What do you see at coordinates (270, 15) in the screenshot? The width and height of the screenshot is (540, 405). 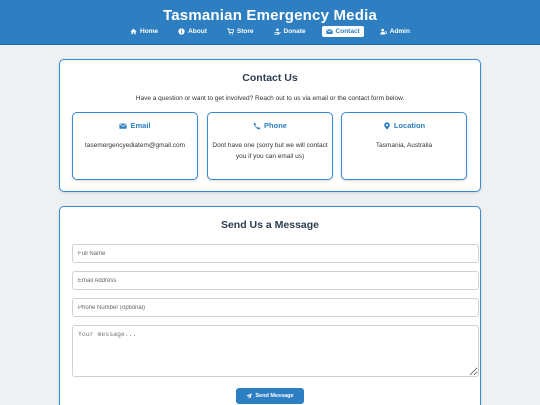 I see `site-title: Tasmanian Emergency Media` at bounding box center [270, 15].